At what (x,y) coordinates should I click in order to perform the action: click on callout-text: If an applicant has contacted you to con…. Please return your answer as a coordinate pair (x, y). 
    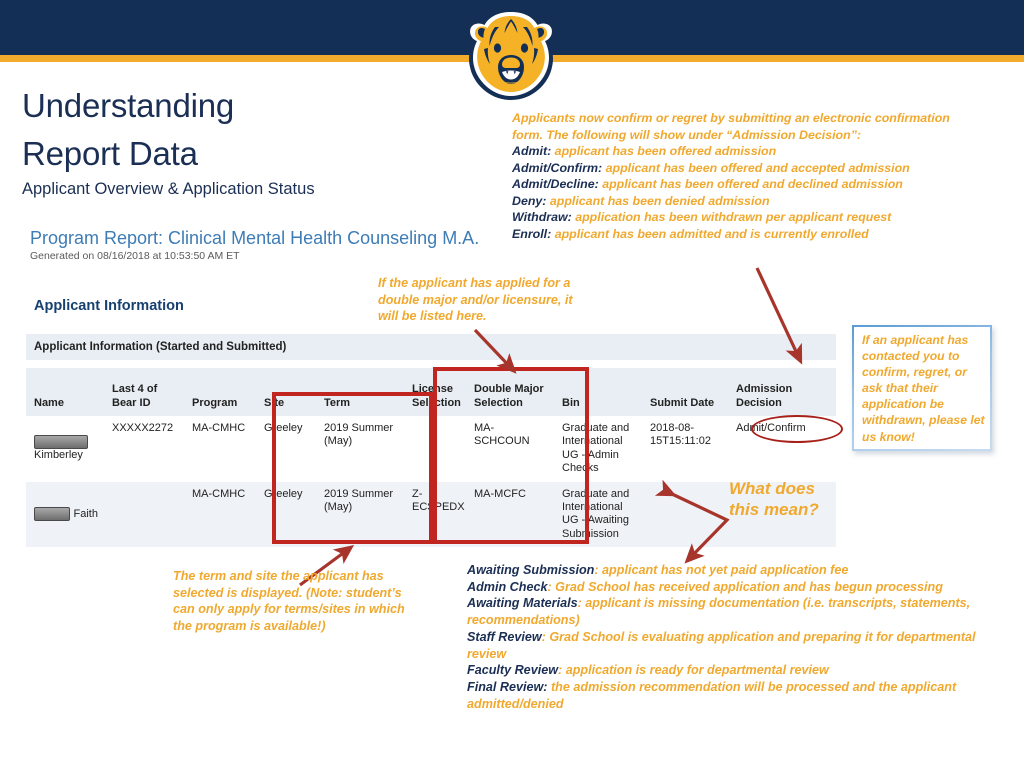
    Looking at the image, I should click on (923, 388).